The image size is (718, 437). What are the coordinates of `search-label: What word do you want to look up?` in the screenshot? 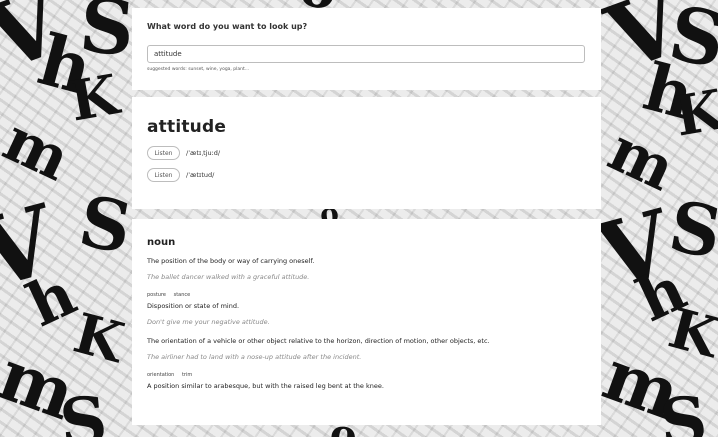 It's located at (227, 26).